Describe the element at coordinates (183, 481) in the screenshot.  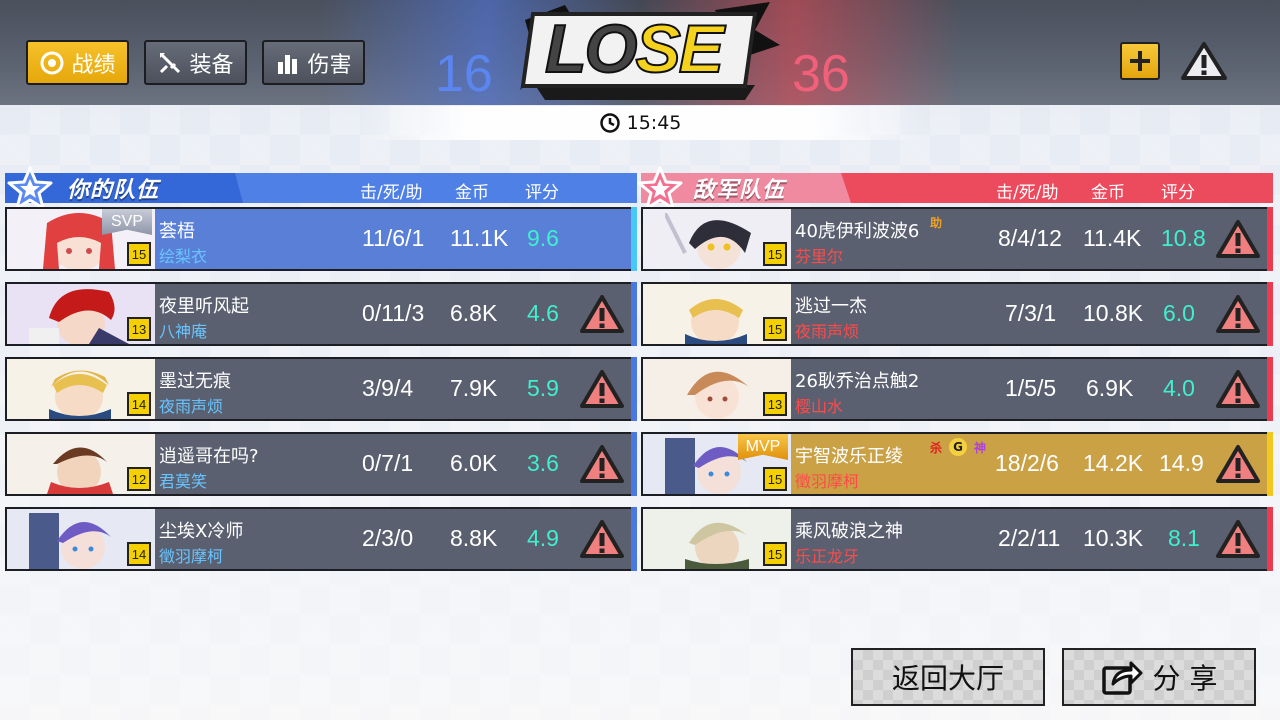
I see `hero-name: 君莫笑` at that location.